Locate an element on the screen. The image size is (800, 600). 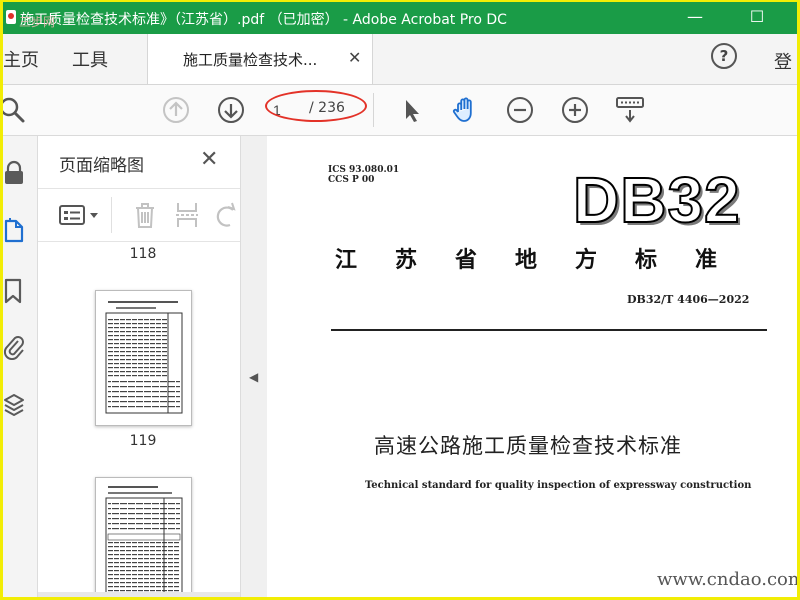
thumbnail-options-icon is located at coordinates (80, 215).